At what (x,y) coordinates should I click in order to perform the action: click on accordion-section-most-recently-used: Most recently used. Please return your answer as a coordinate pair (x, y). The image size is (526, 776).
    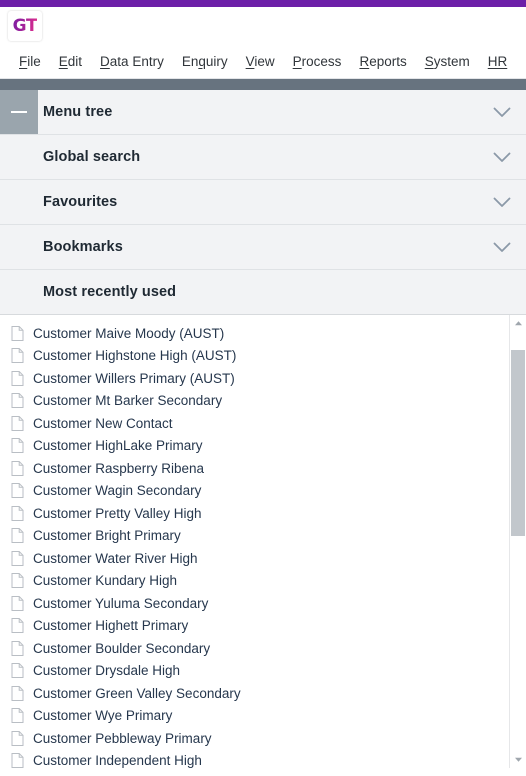
    Looking at the image, I should click on (263, 292).